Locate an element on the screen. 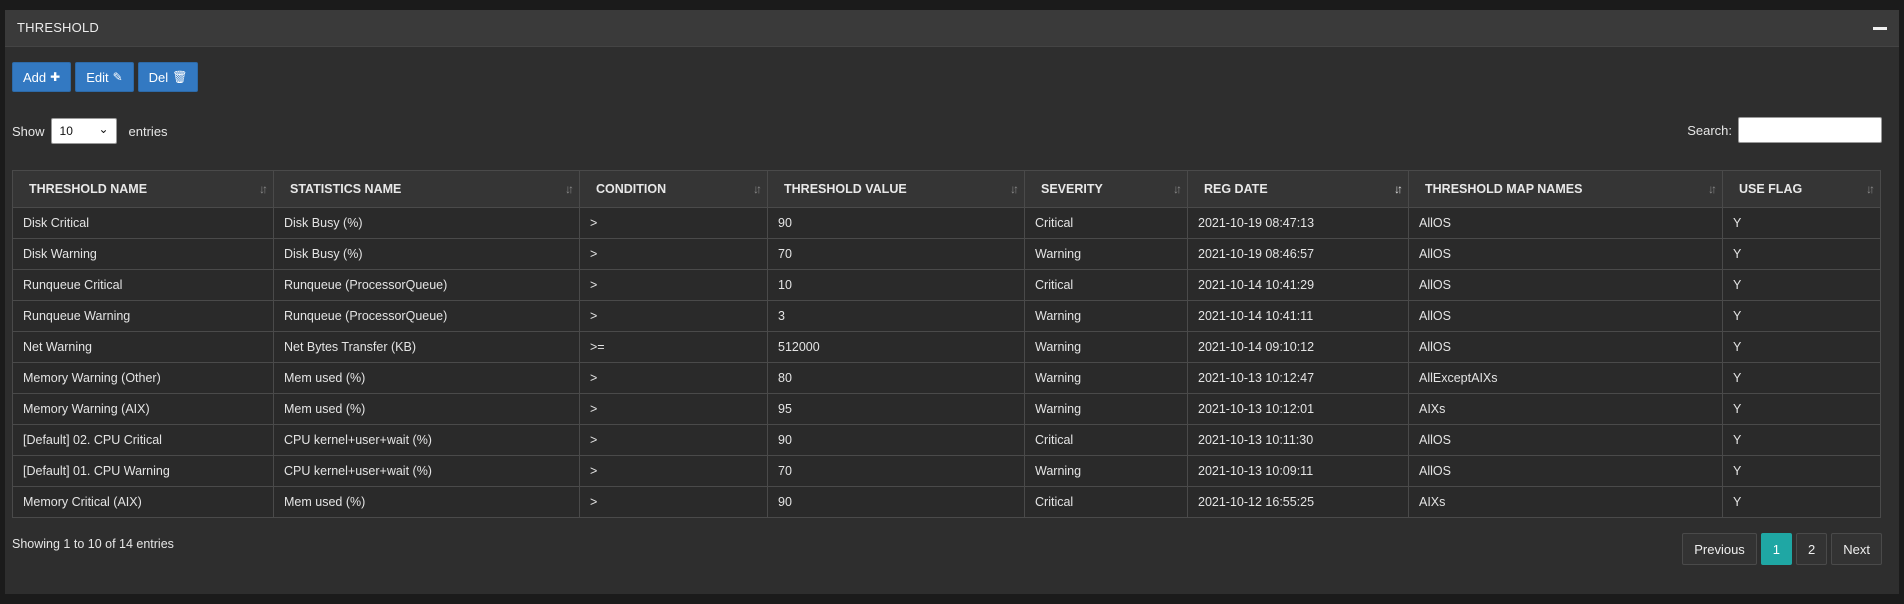  del-button: Del 🗑 is located at coordinates (168, 77).